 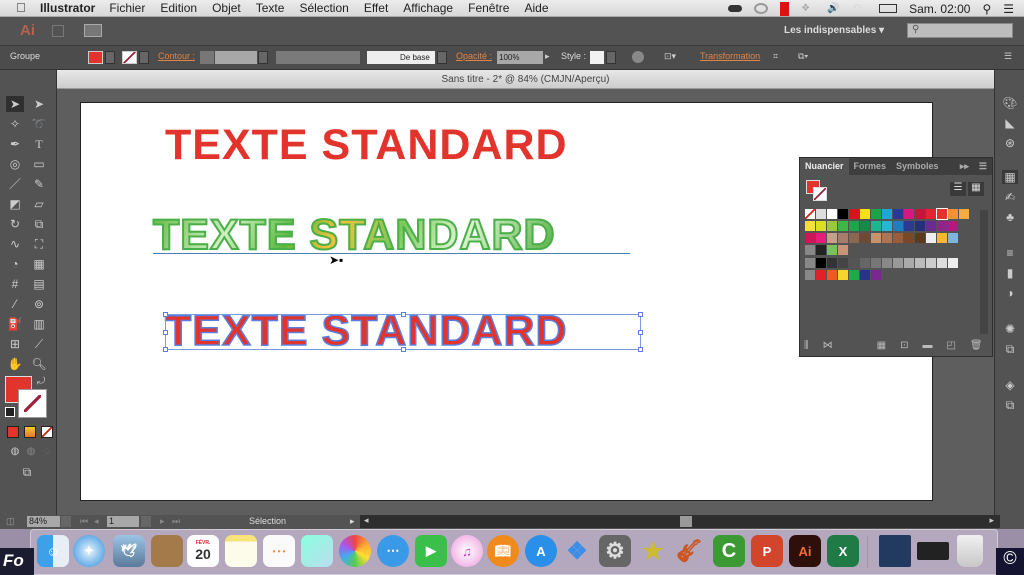 I want to click on dock-itunes-icon: ♫, so click(x=467, y=551).